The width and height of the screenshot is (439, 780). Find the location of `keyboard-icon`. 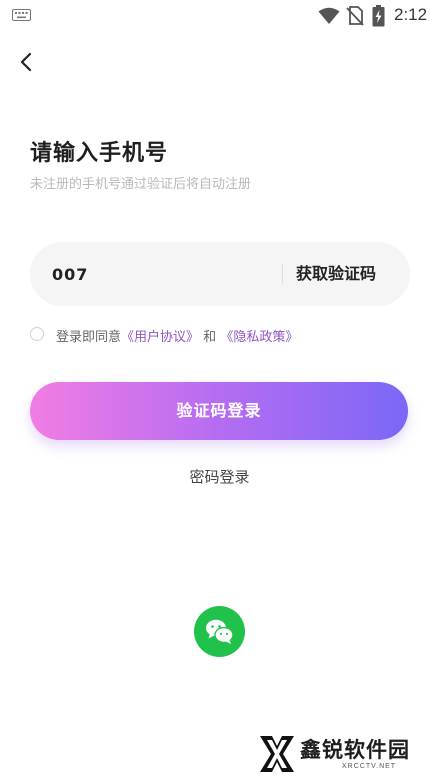

keyboard-icon is located at coordinates (21, 15).